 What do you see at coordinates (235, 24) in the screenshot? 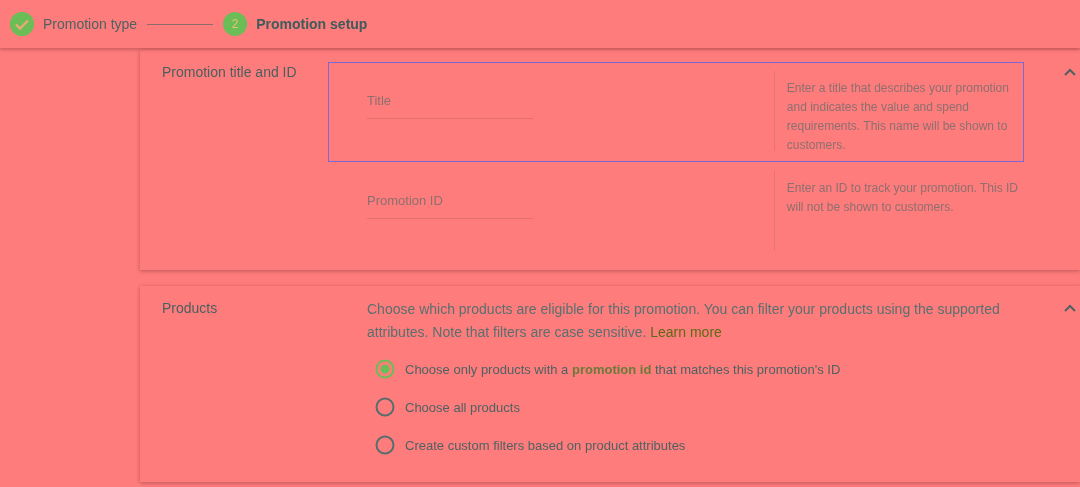
I see `step-number: 2` at bounding box center [235, 24].